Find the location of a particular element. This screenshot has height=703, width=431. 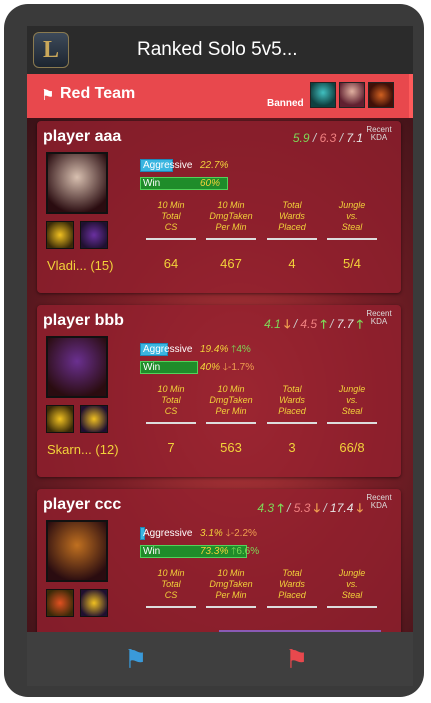

win-delta: 🡓-1.7% is located at coordinates (238, 367).